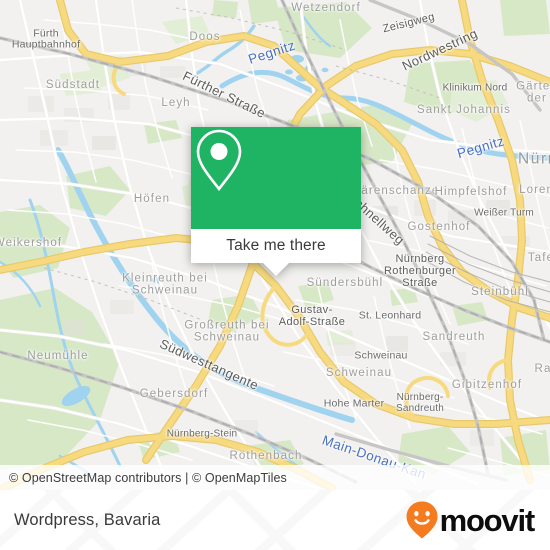 The height and width of the screenshot is (550, 550). Describe the element at coordinates (87, 519) in the screenshot. I see `page-title: Wordpress, Bavaria` at that location.